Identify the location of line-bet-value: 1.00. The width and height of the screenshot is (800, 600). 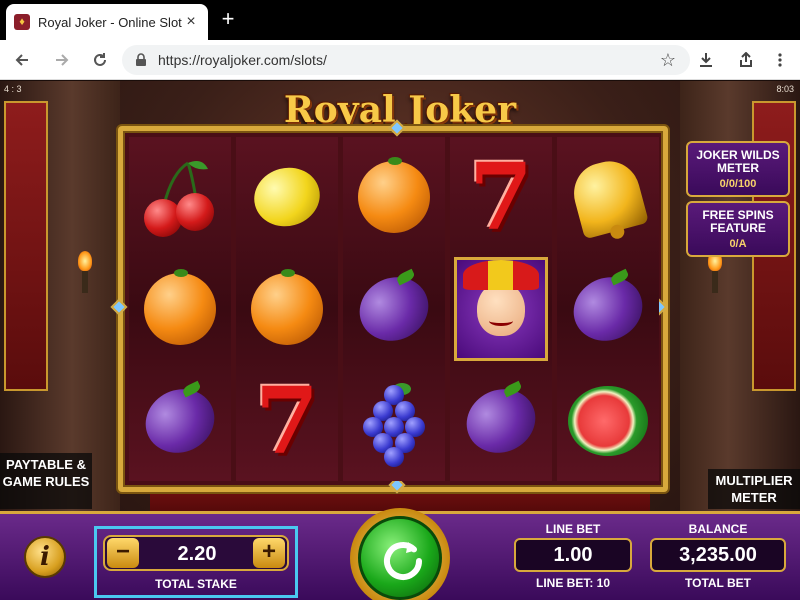
(573, 555).